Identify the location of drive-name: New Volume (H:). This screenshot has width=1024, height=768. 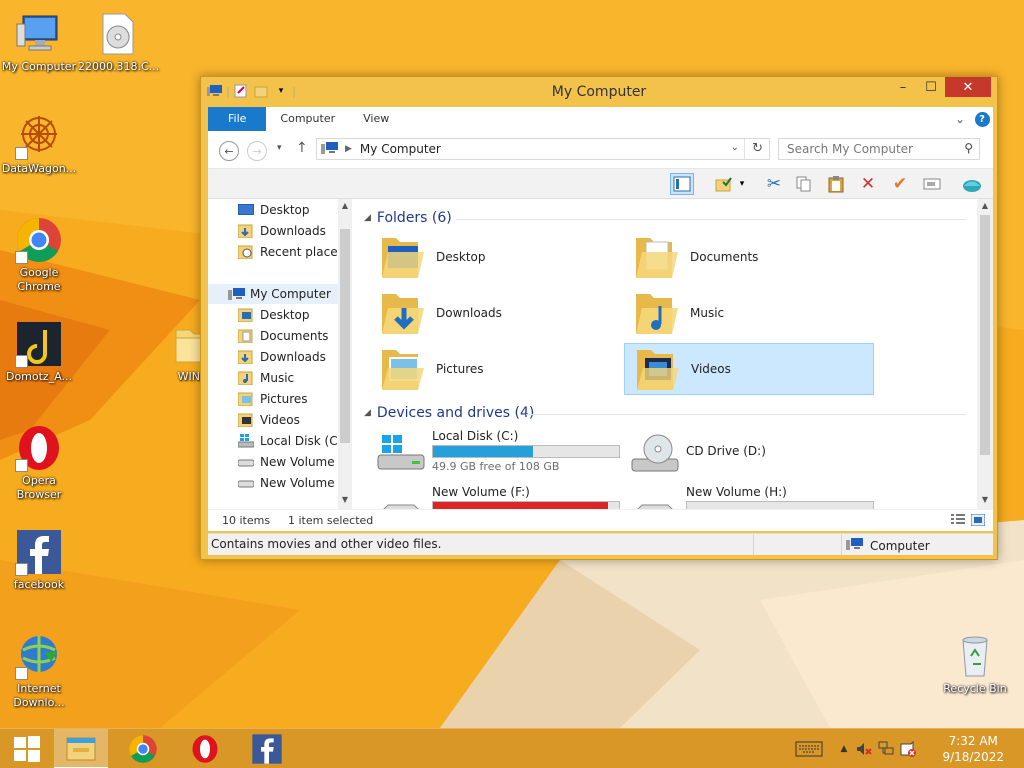
(736, 492).